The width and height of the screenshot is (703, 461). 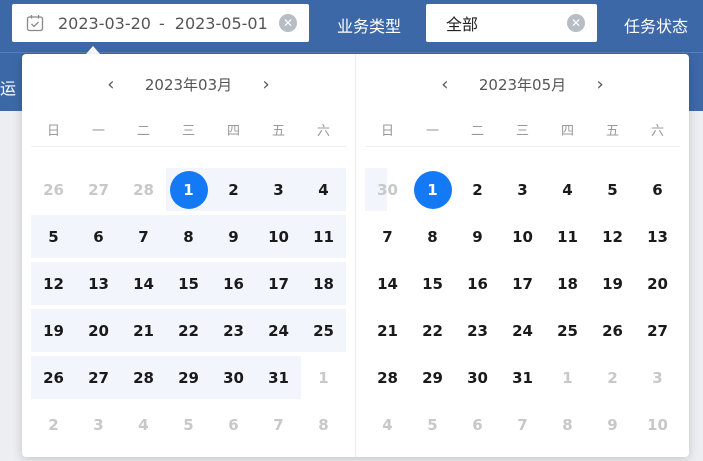 What do you see at coordinates (657, 424) in the screenshot?
I see `day-cell-other-month: 10` at bounding box center [657, 424].